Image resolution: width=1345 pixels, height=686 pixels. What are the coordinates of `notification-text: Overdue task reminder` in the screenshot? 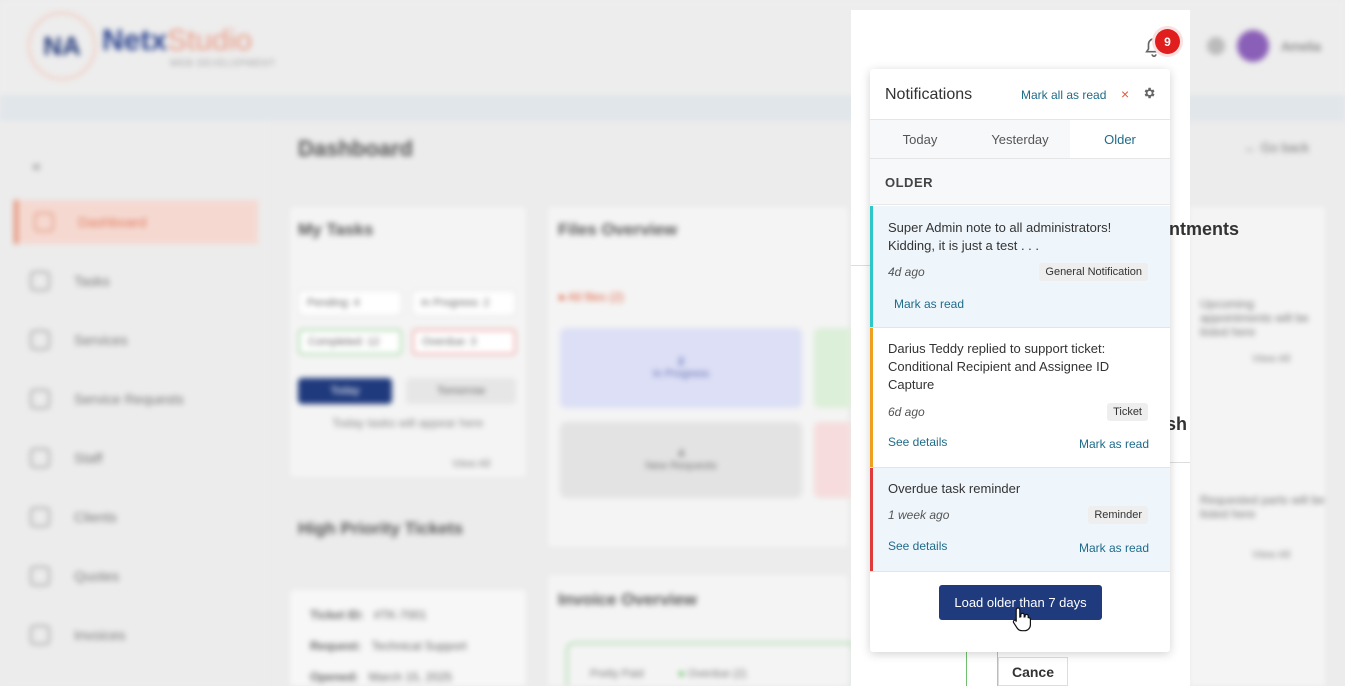 It's located at (954, 488).